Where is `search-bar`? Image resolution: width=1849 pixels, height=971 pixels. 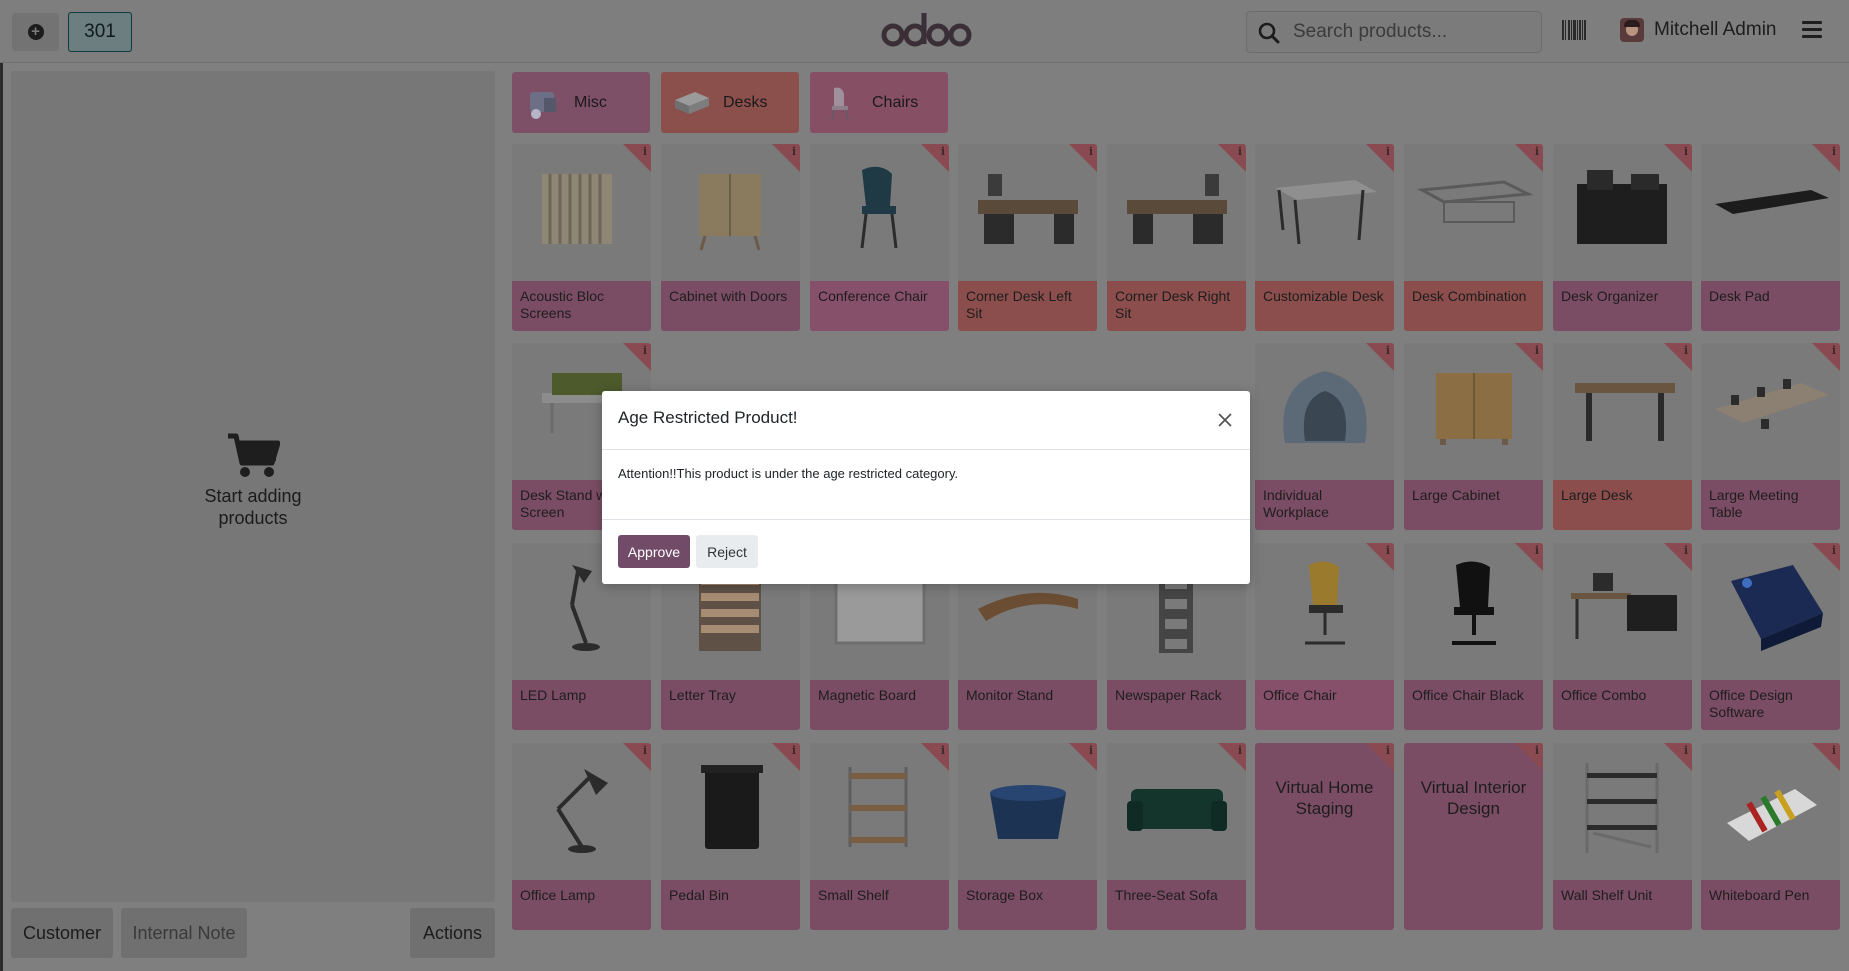 search-bar is located at coordinates (1394, 32).